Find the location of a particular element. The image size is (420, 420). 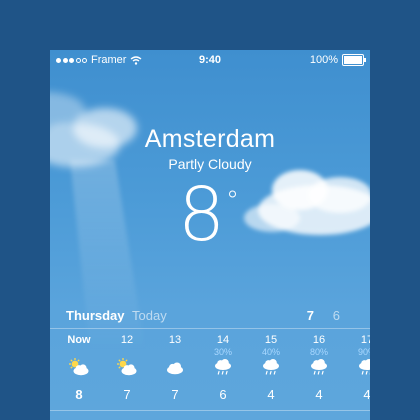

divider-top is located at coordinates (210, 328).